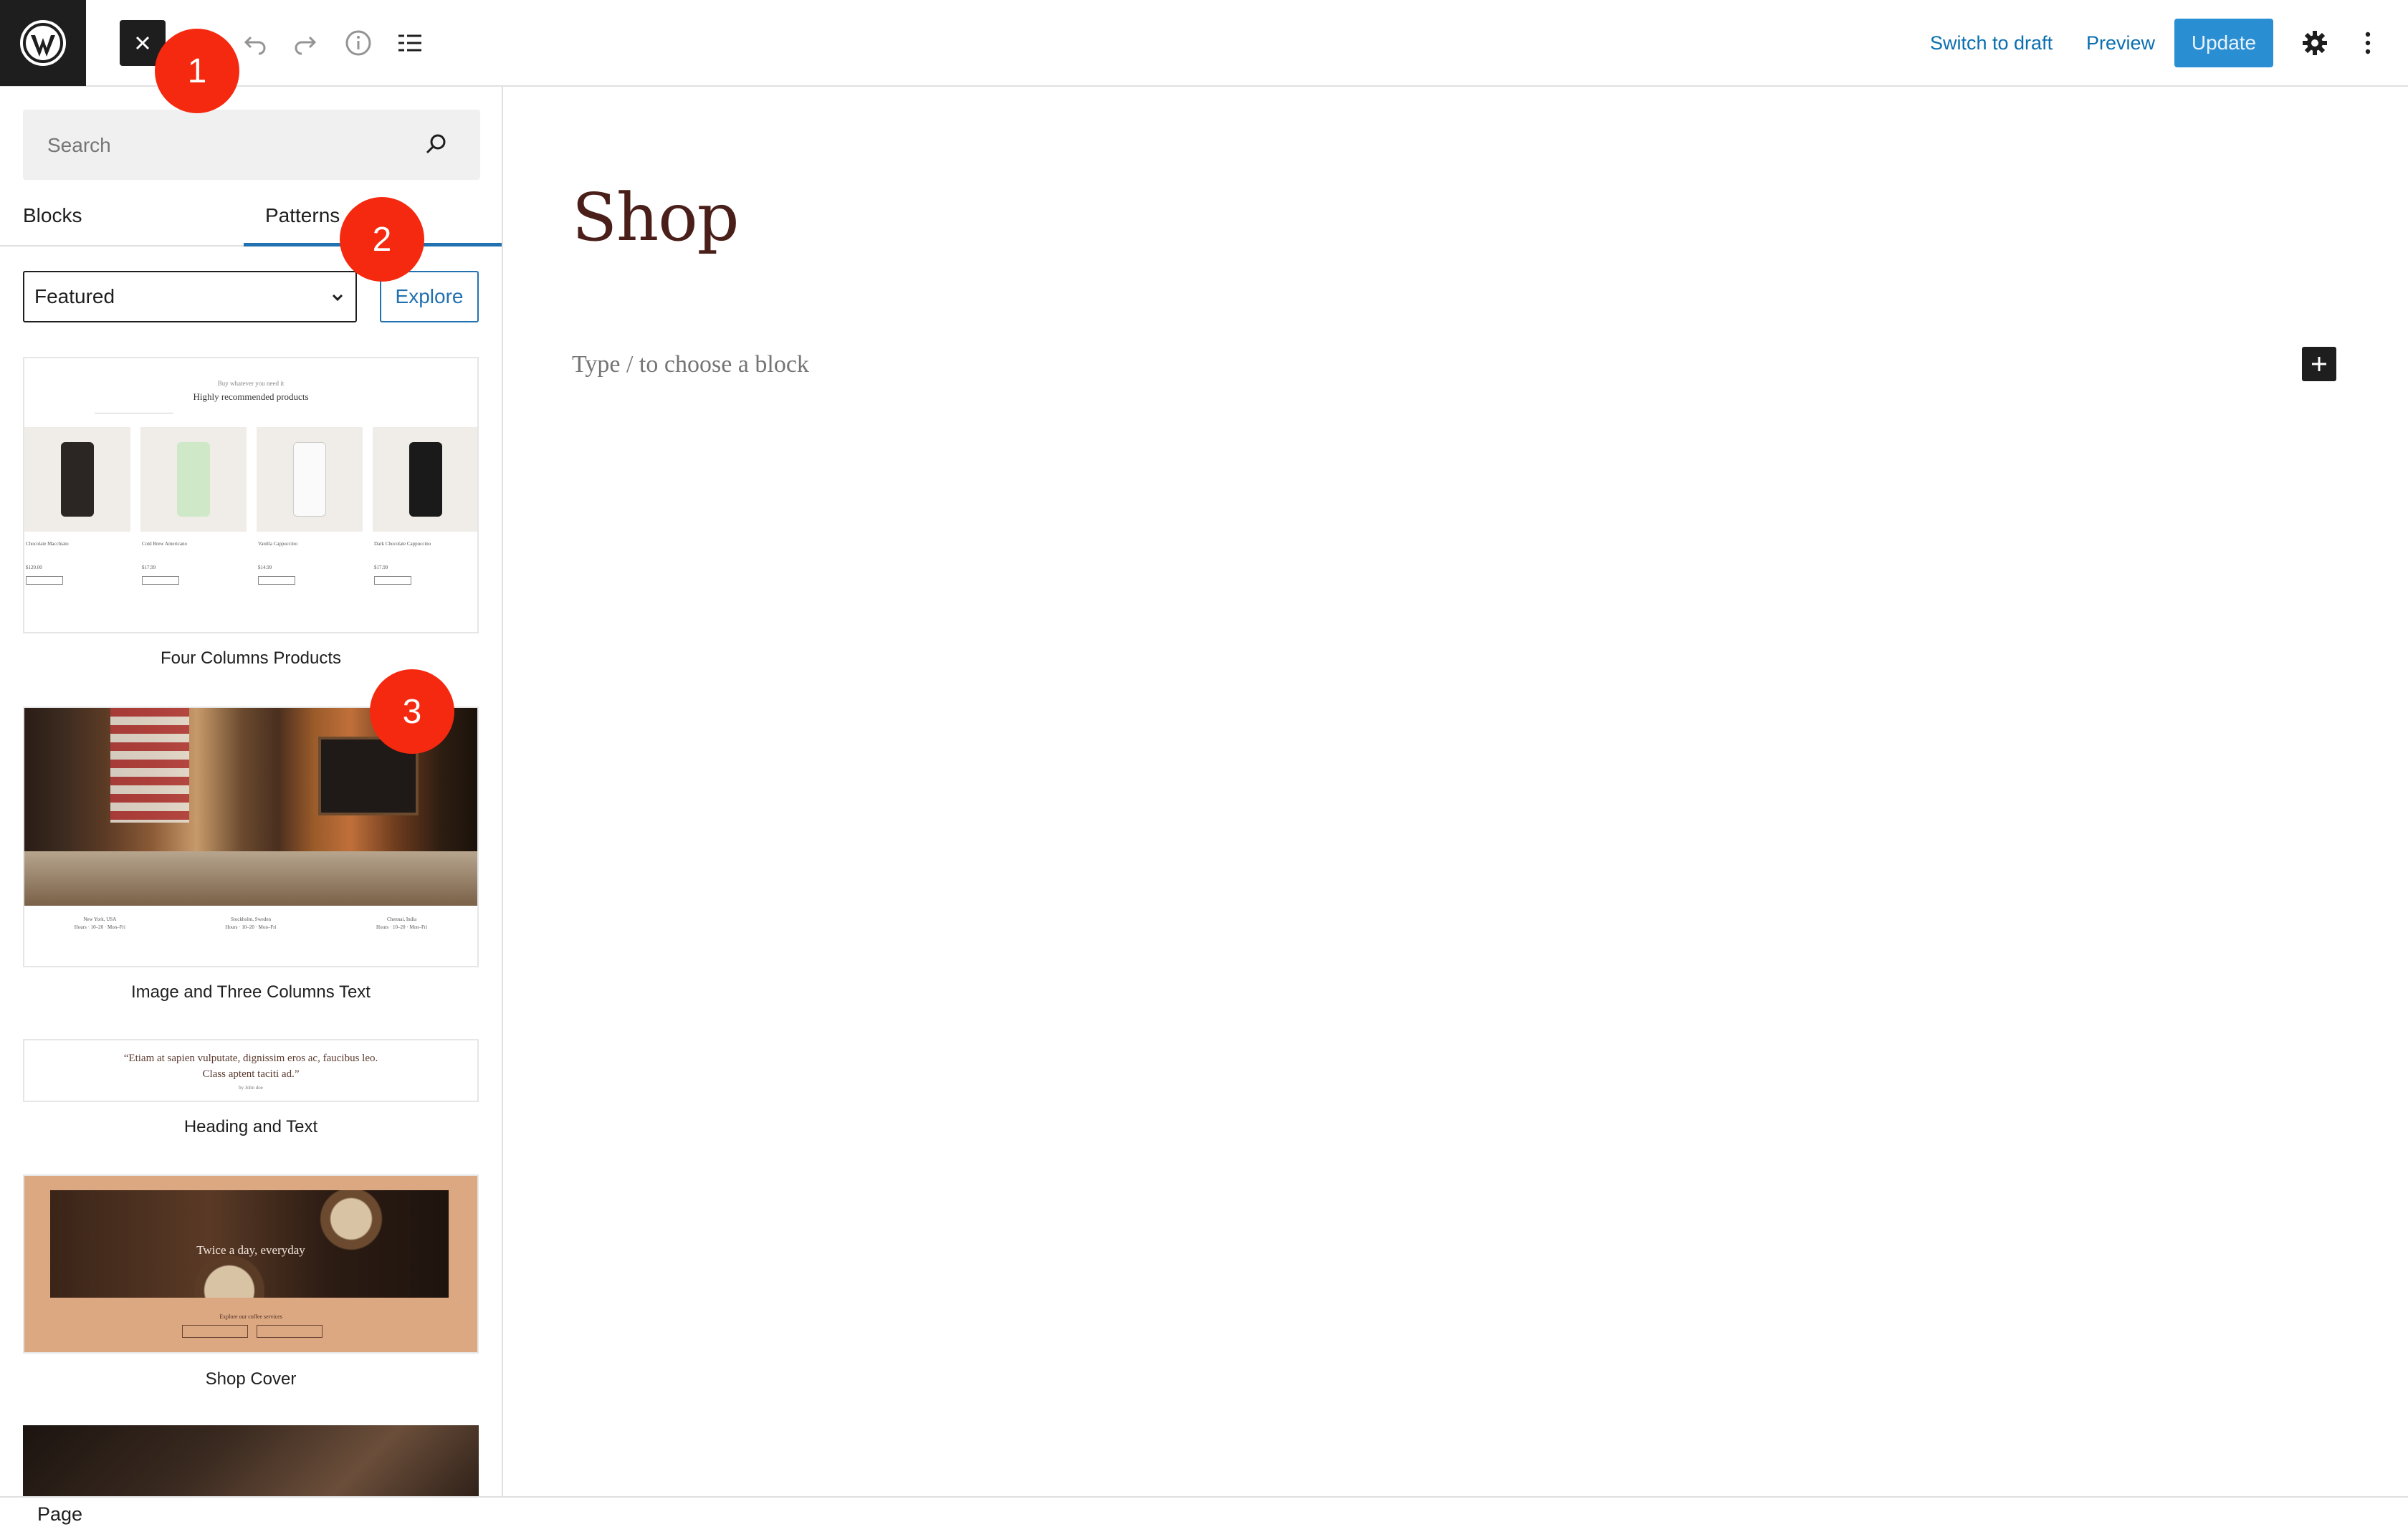  I want to click on flag-detail, so click(149, 766).